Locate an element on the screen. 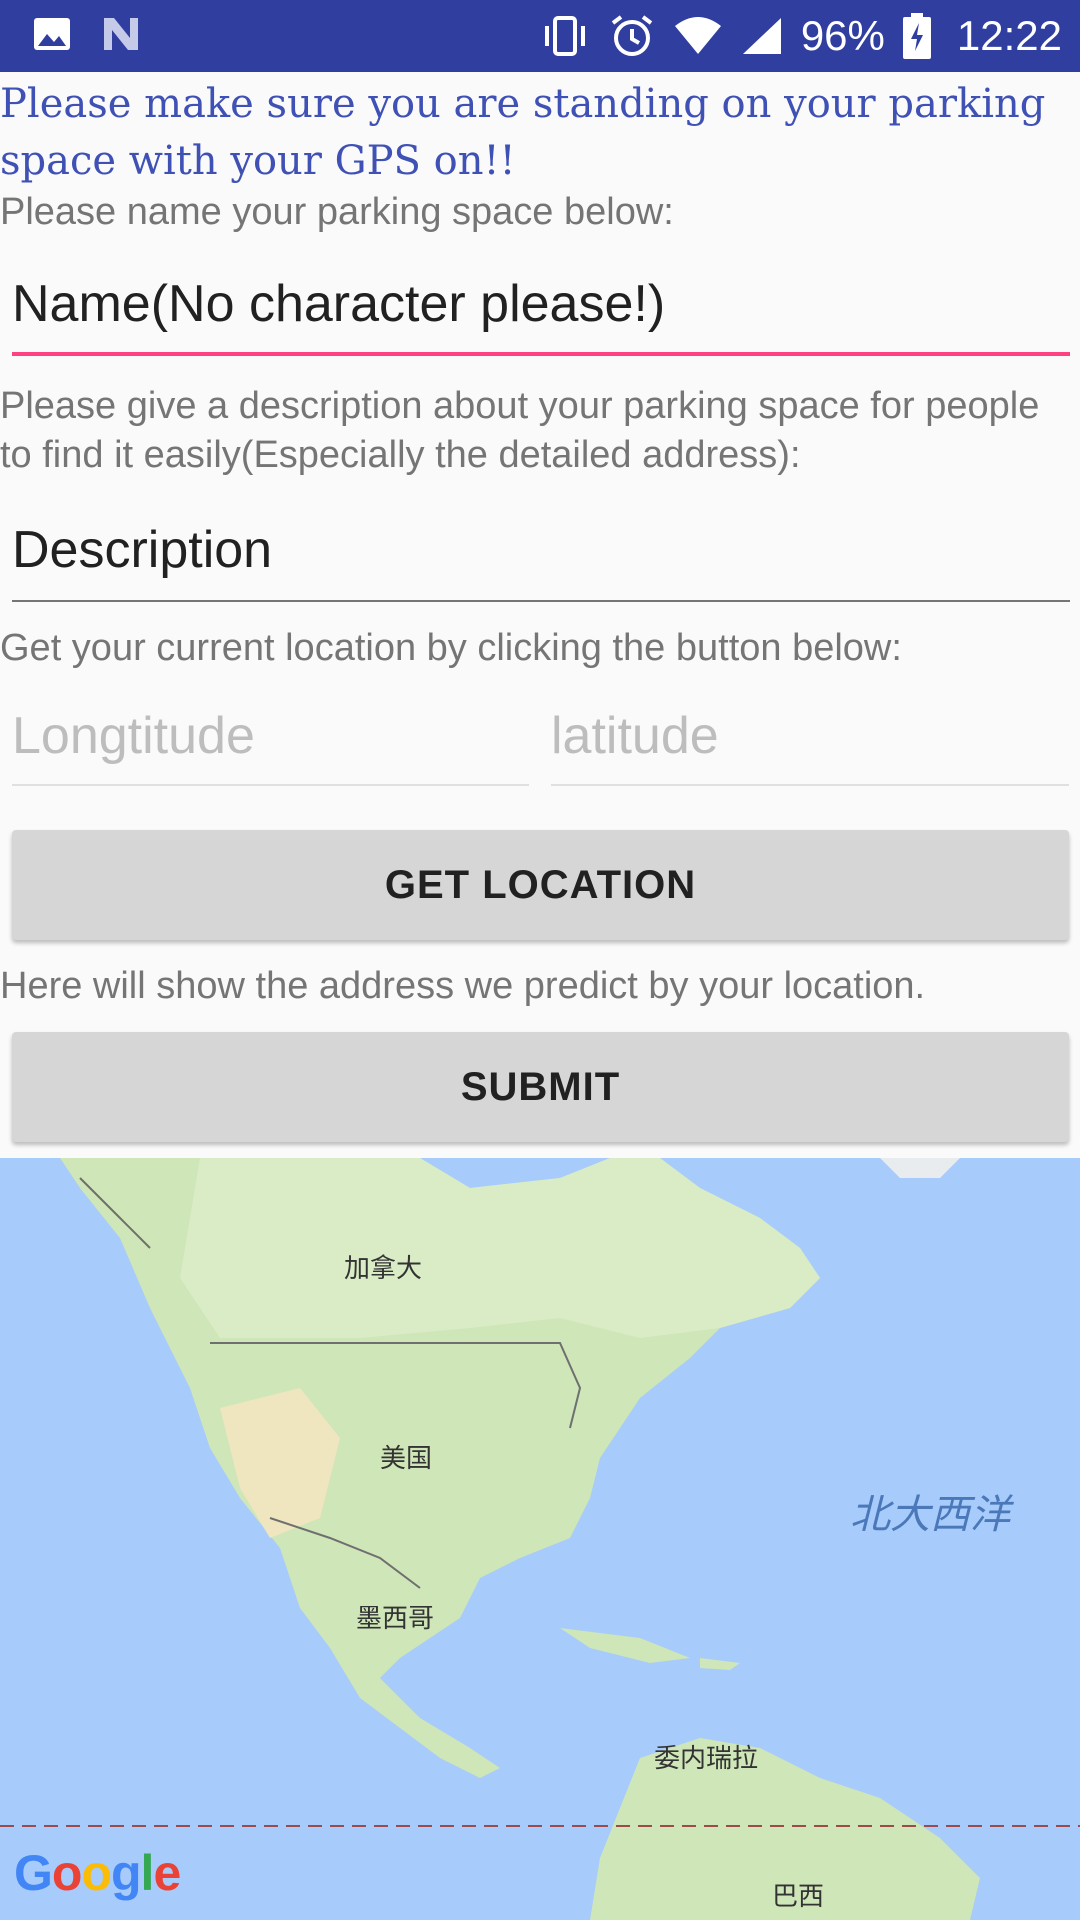 The image size is (1080, 1920). name-input: Name(No character please!) is located at coordinates (541, 311).